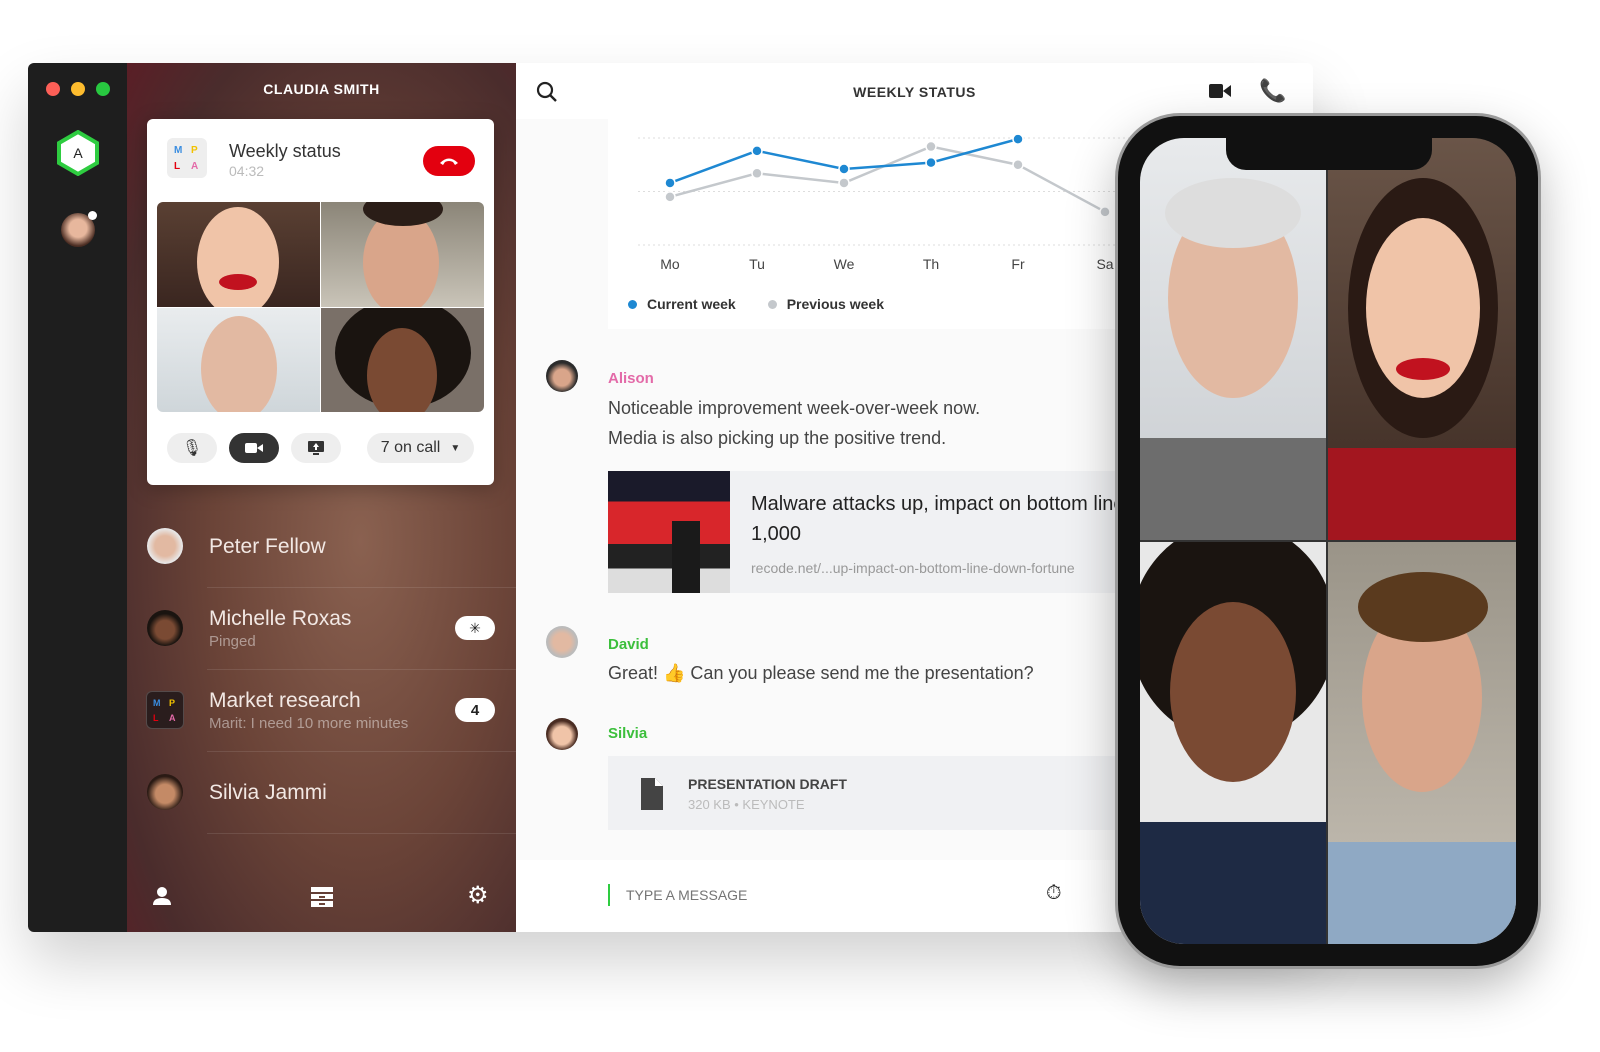 This screenshot has height=1052, width=1600. Describe the element at coordinates (772, 304) in the screenshot. I see `legend-swatch-previous` at that location.